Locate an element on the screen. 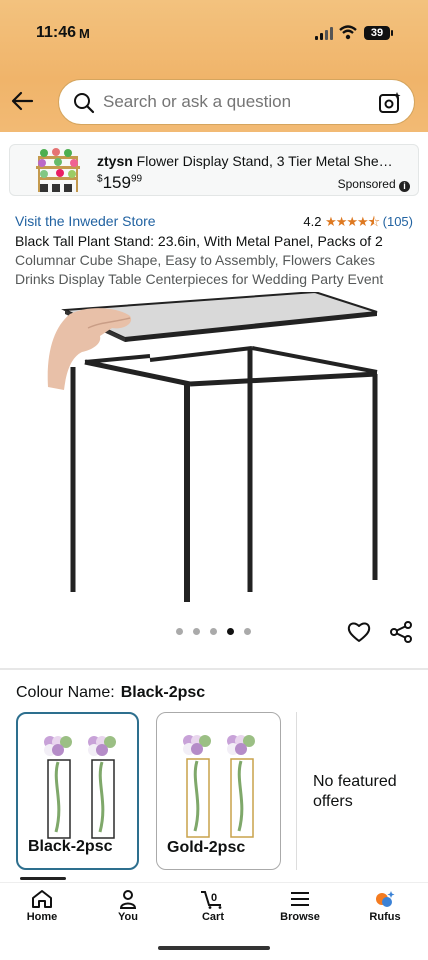 The image size is (428, 960). bottom-nav: Home You 0 Cart Browse Rufus is located at coordinates (214, 921).